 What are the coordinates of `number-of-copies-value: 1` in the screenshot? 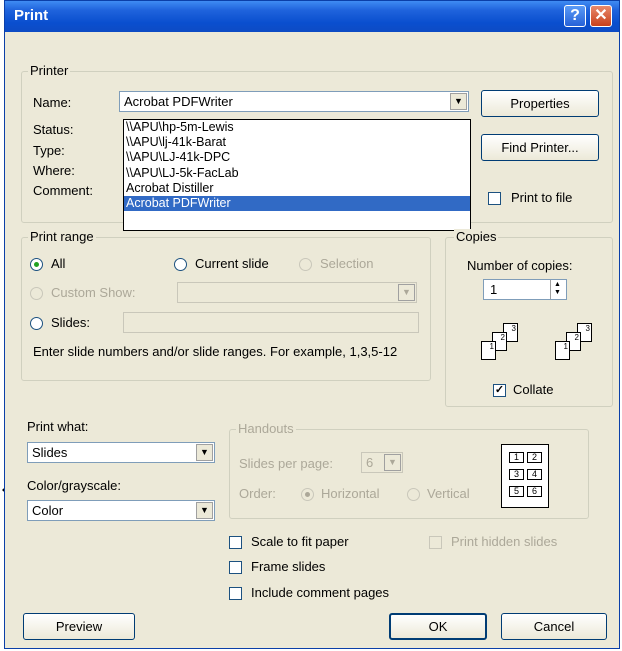 It's located at (494, 289).